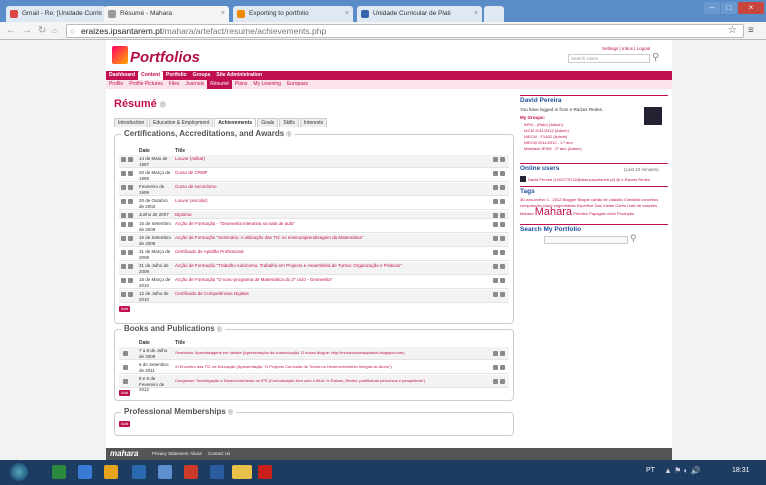 This screenshot has width=766, height=485. What do you see at coordinates (124, 393) in the screenshot?
I see `add-book-button: Add` at bounding box center [124, 393].